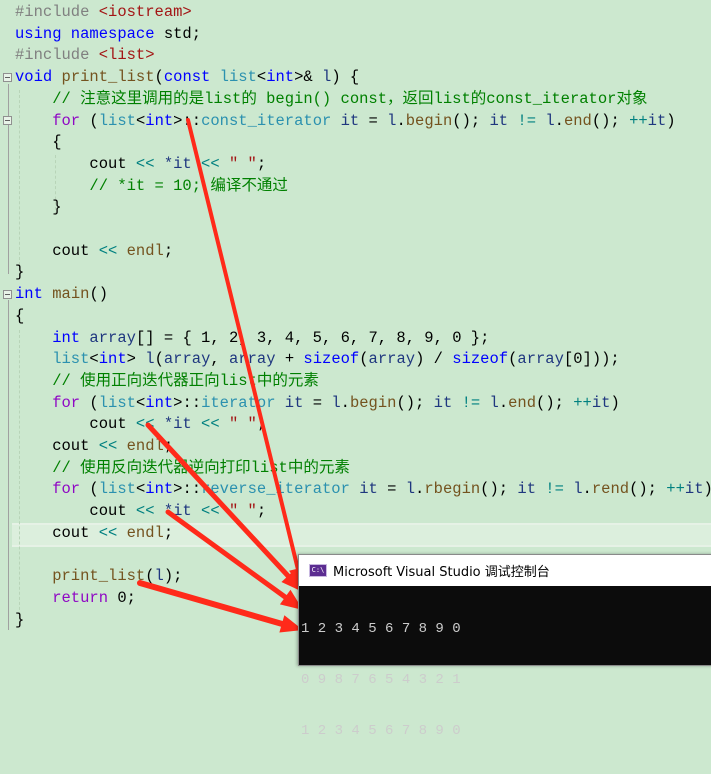 The height and width of the screenshot is (774, 711). I want to click on code-line: // *it = 10; 编译不通过, so click(151, 186).